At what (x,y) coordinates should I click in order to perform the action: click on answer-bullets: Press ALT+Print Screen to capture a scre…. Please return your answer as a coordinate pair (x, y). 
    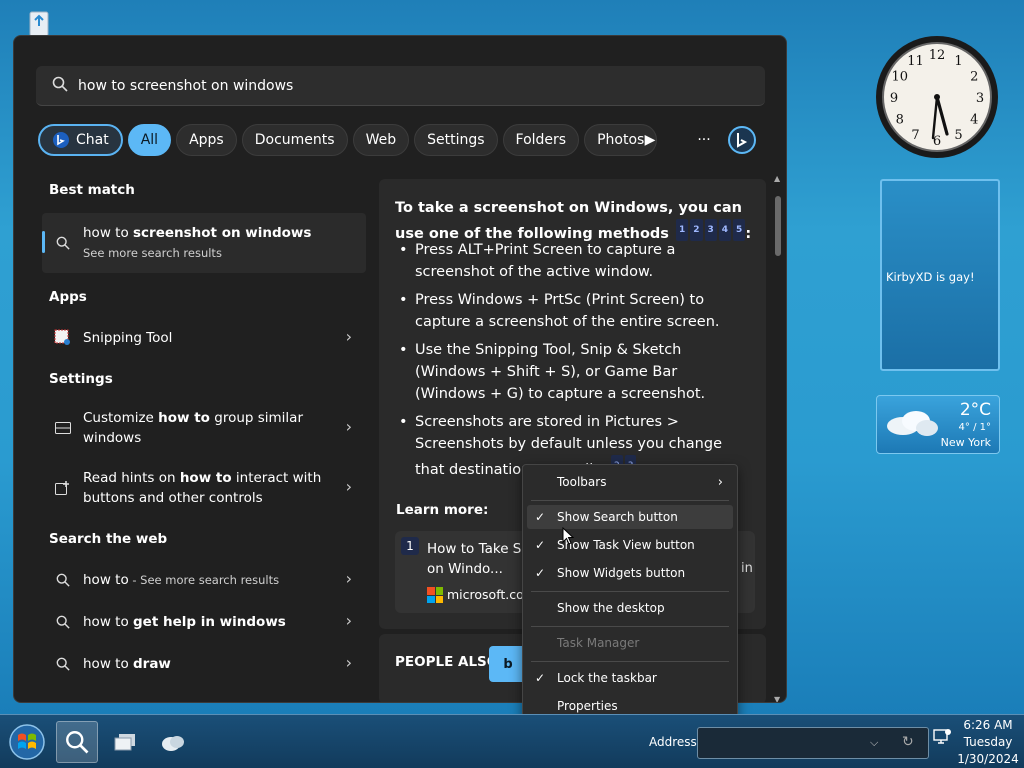
    Looking at the image, I should click on (574, 363).